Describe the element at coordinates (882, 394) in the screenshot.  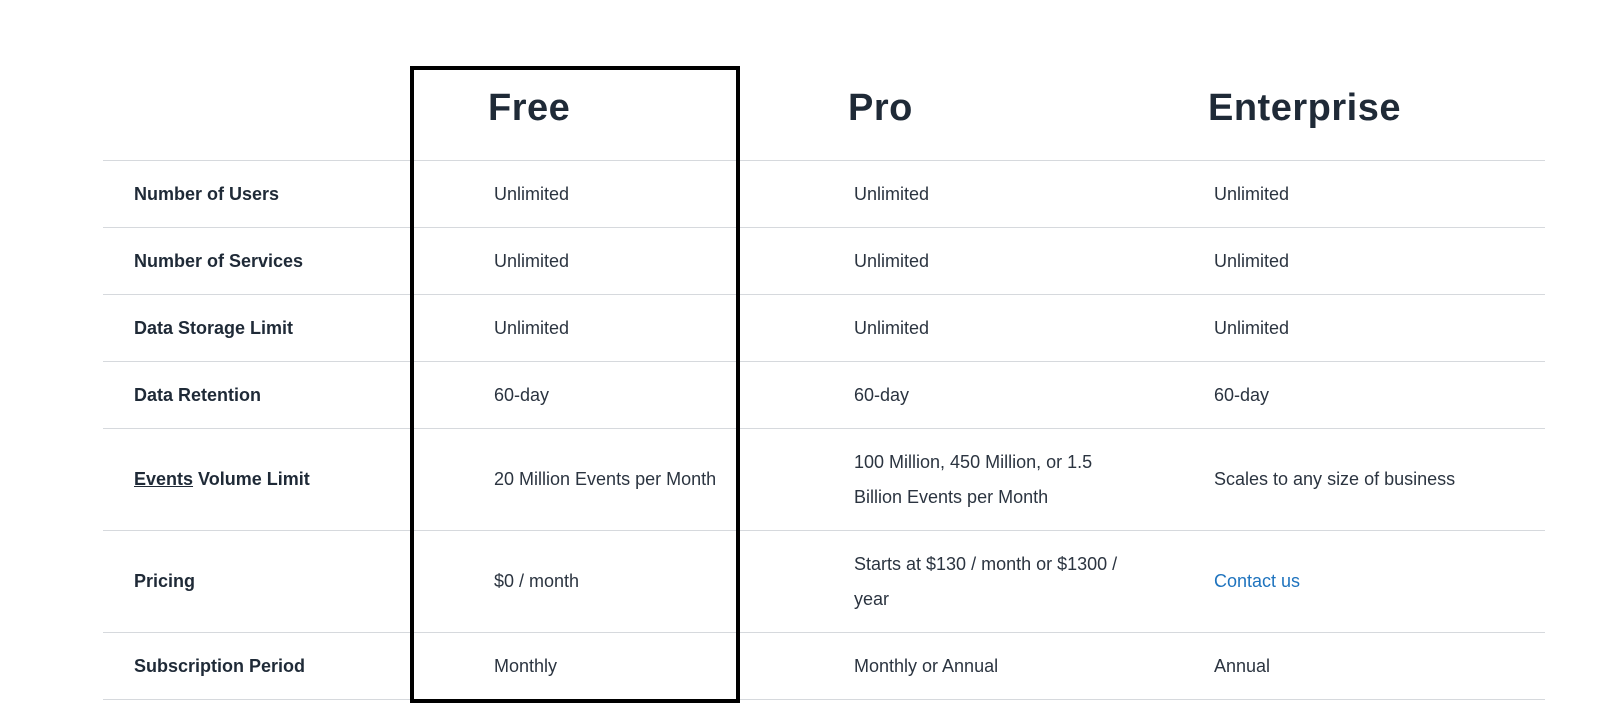
I see `cell-pro: 60-day` at that location.